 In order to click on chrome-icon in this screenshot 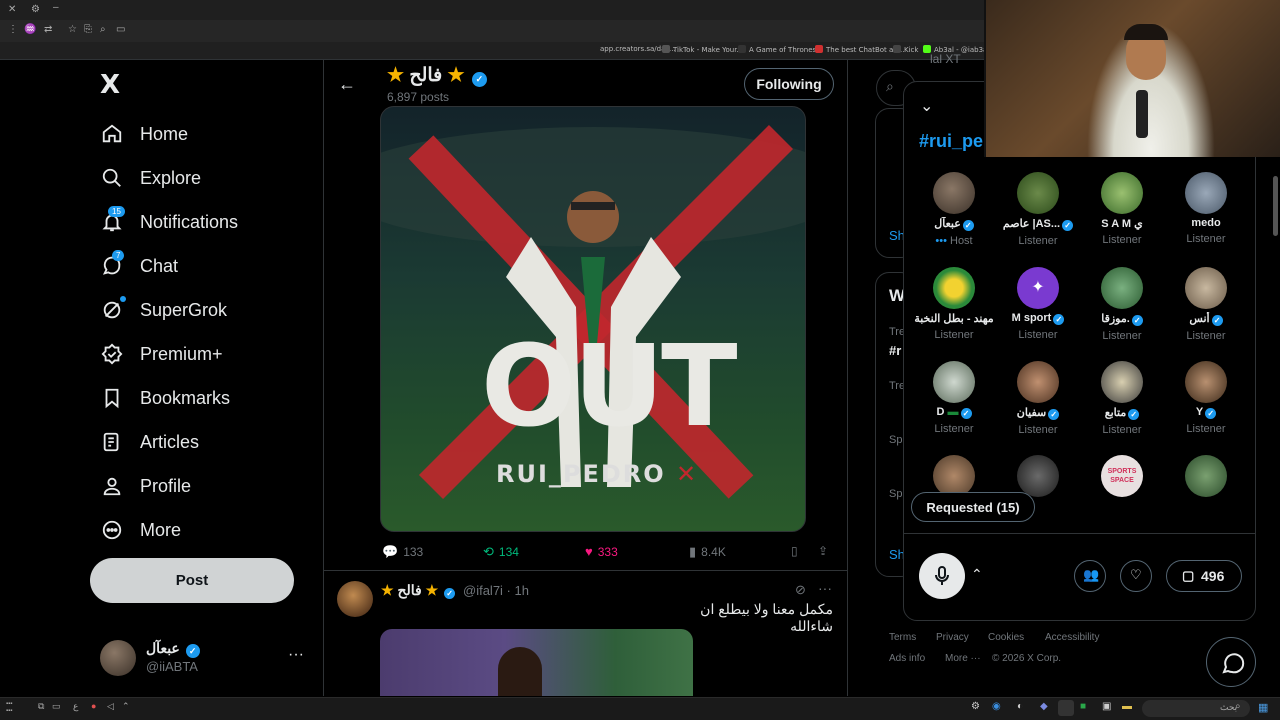, I will do `click(1066, 708)`.